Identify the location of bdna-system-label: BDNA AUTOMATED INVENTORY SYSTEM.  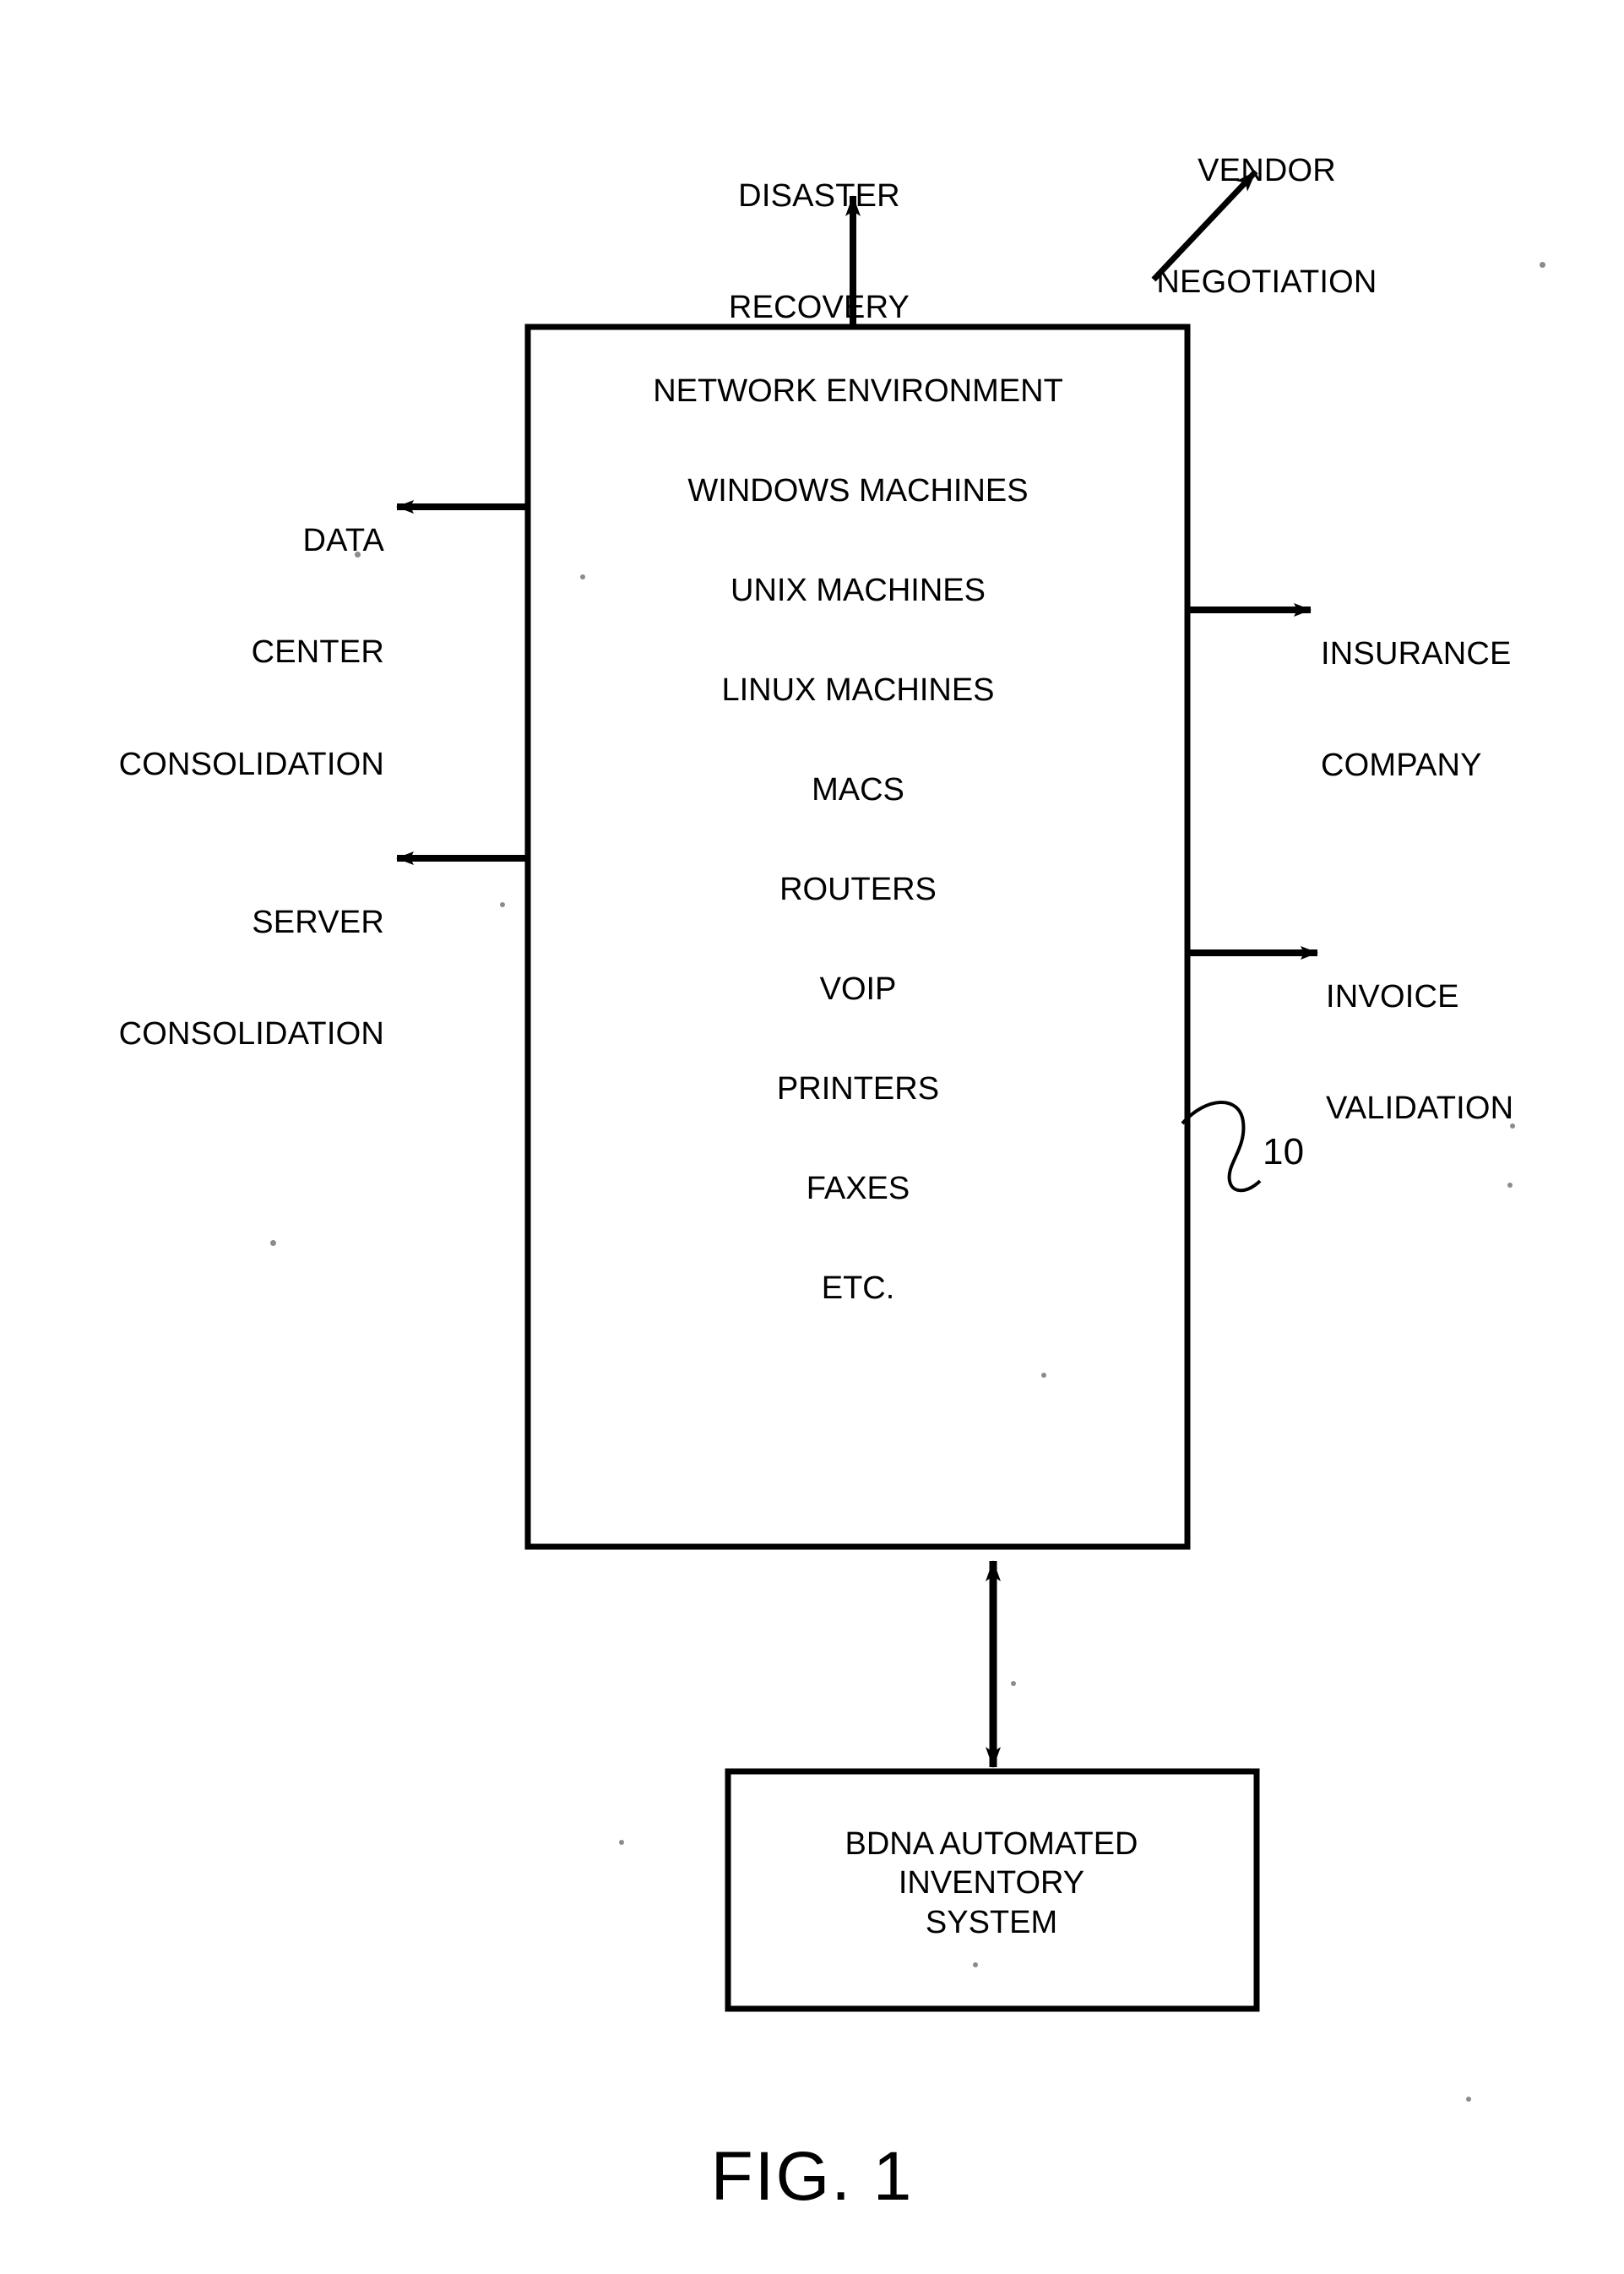
(991, 1883).